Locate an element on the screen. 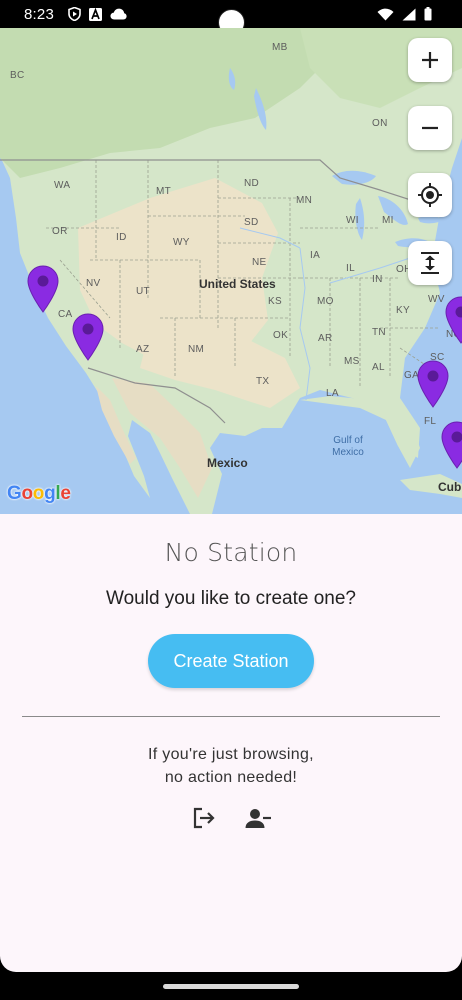 This screenshot has height=1000, width=462. logout-icon is located at coordinates (204, 818).